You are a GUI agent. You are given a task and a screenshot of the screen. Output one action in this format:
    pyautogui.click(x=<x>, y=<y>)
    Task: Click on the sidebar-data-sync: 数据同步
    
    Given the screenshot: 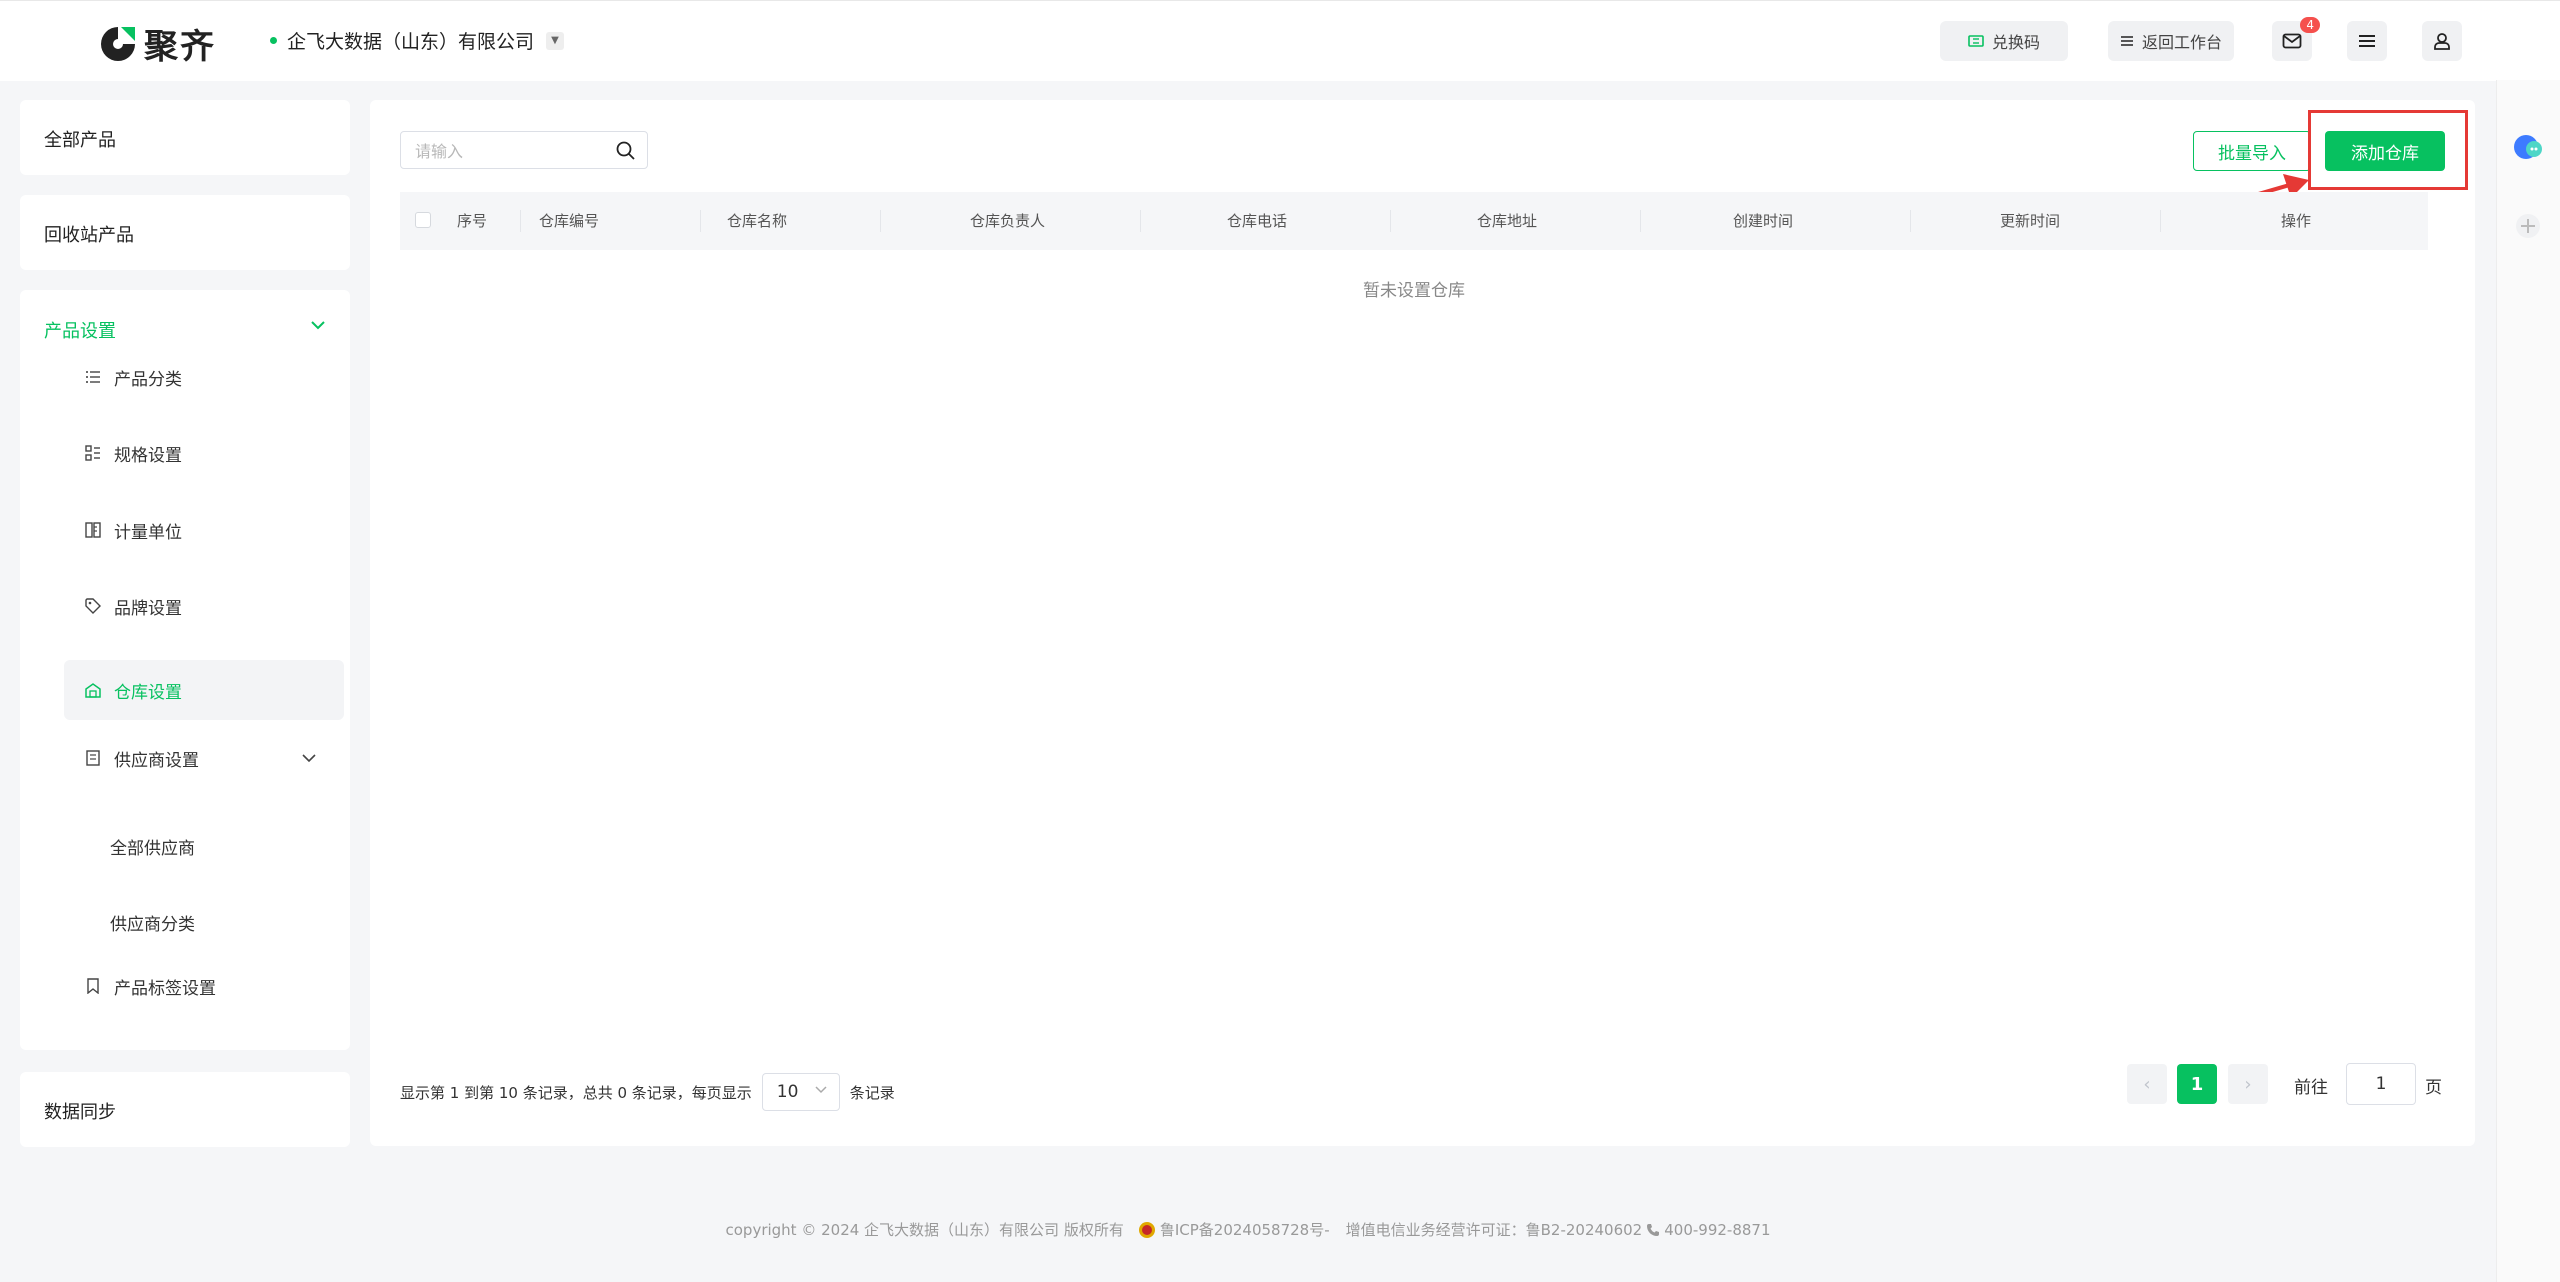 What is the action you would take?
    pyautogui.click(x=185, y=1109)
    